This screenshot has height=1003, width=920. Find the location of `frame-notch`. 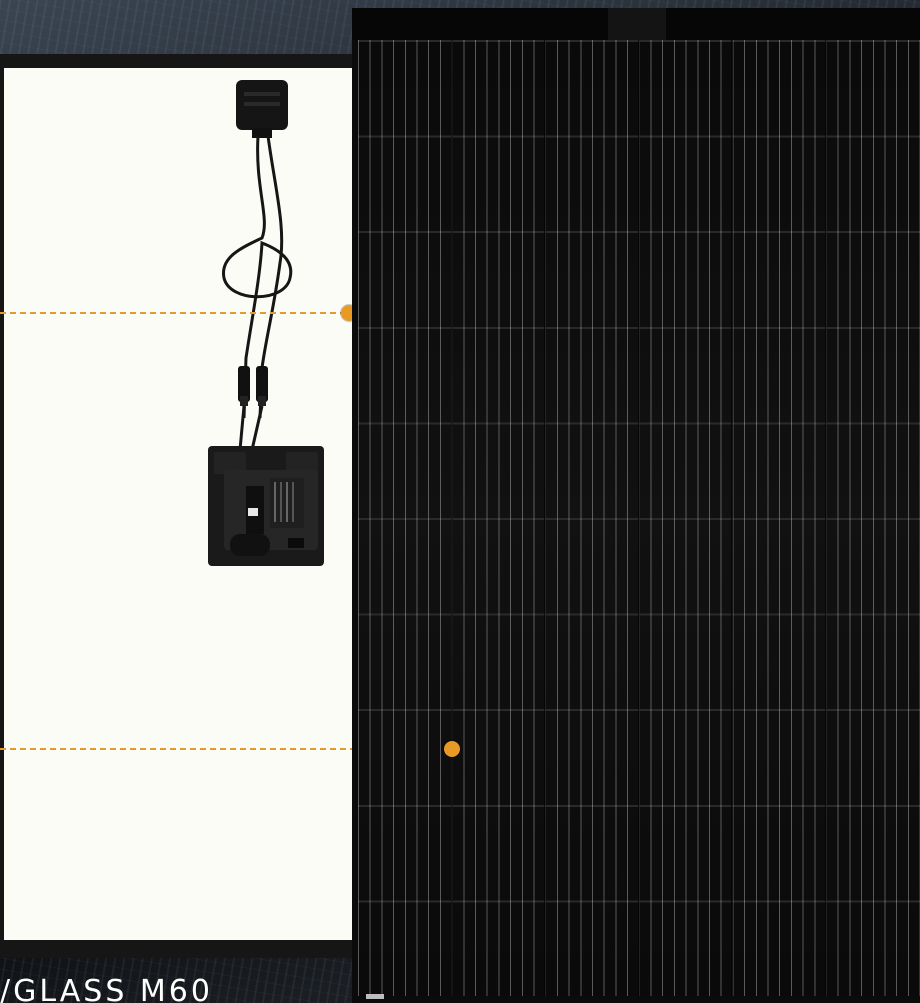

frame-notch is located at coordinates (637, 24).